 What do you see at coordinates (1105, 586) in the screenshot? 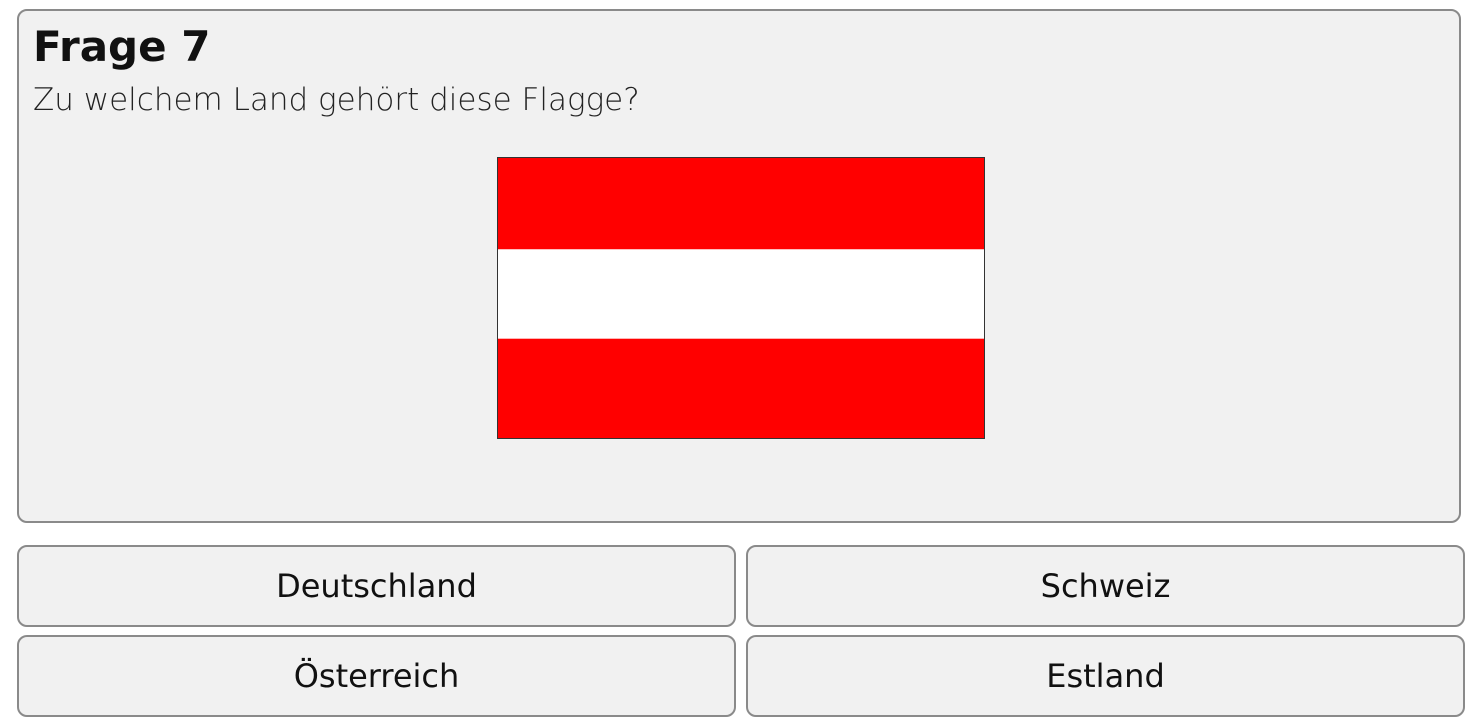
I see `answer-button-schweiz: Schweiz` at bounding box center [1105, 586].